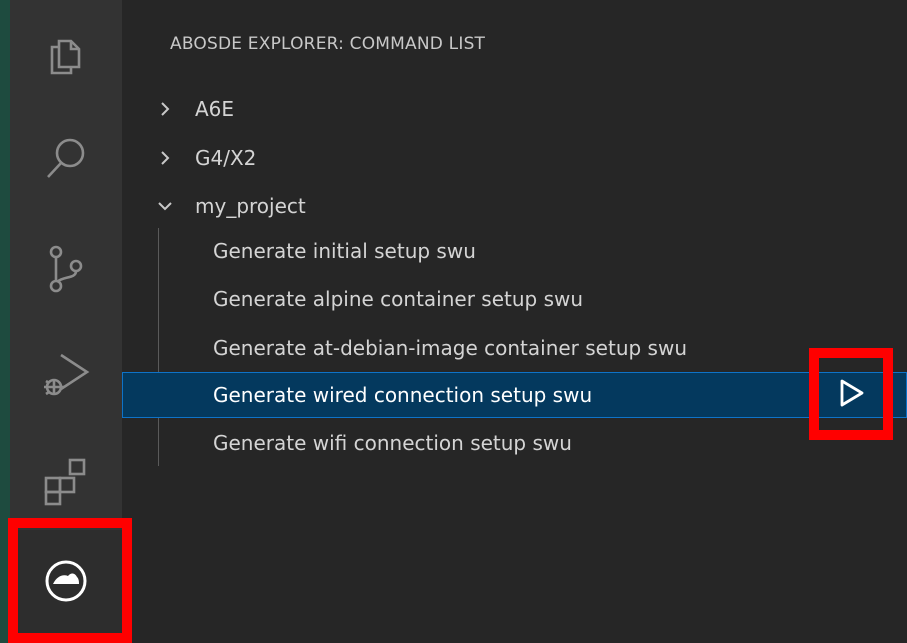  I want to click on source-control-icon, so click(66, 268).